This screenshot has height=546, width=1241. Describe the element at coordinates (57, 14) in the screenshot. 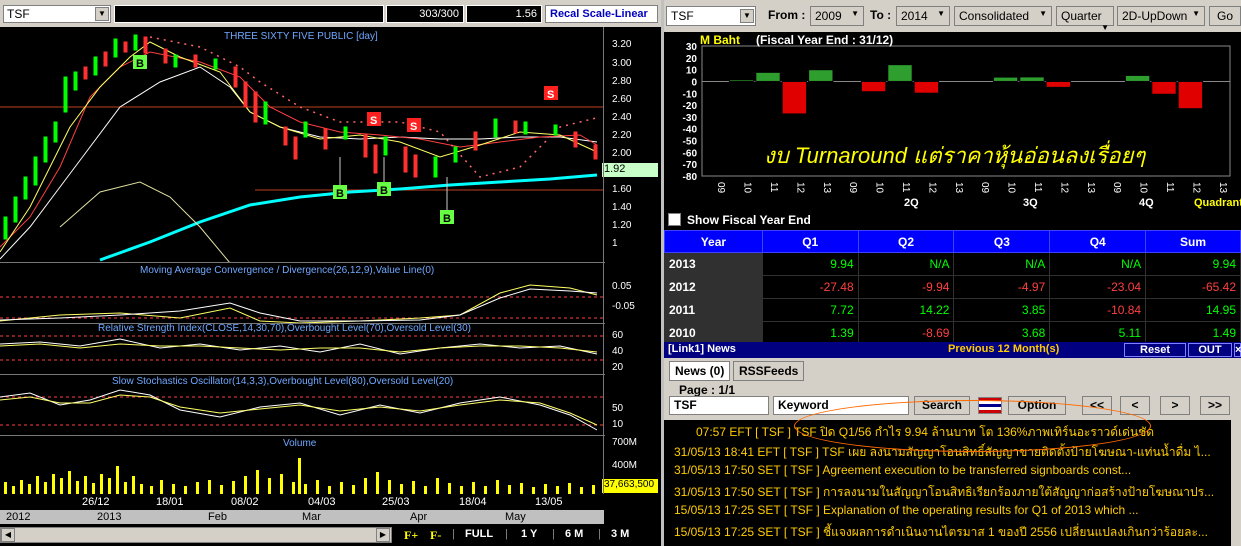

I see `chart-symbol-input: TSF ▼` at that location.